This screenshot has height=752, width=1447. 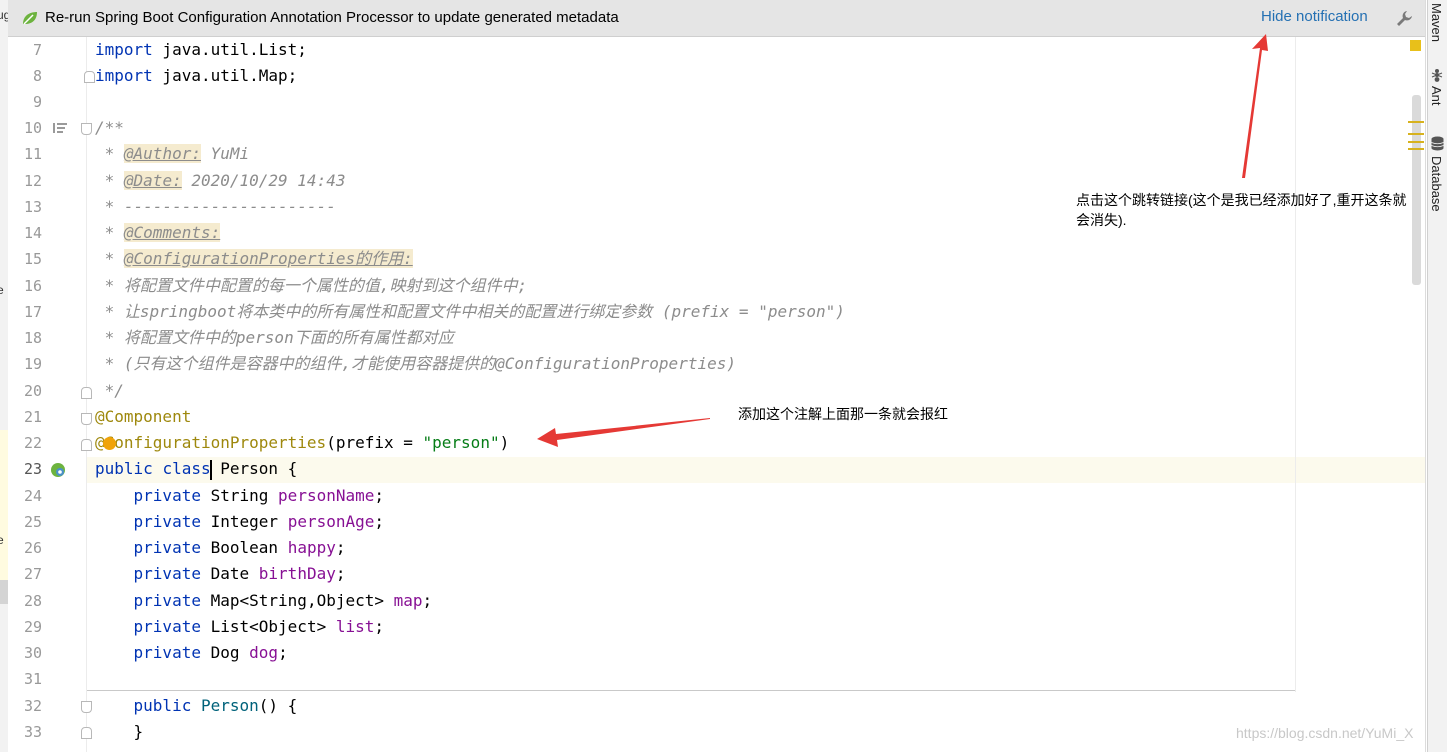 I want to click on warning-marker-icon, so click(x=1415, y=45).